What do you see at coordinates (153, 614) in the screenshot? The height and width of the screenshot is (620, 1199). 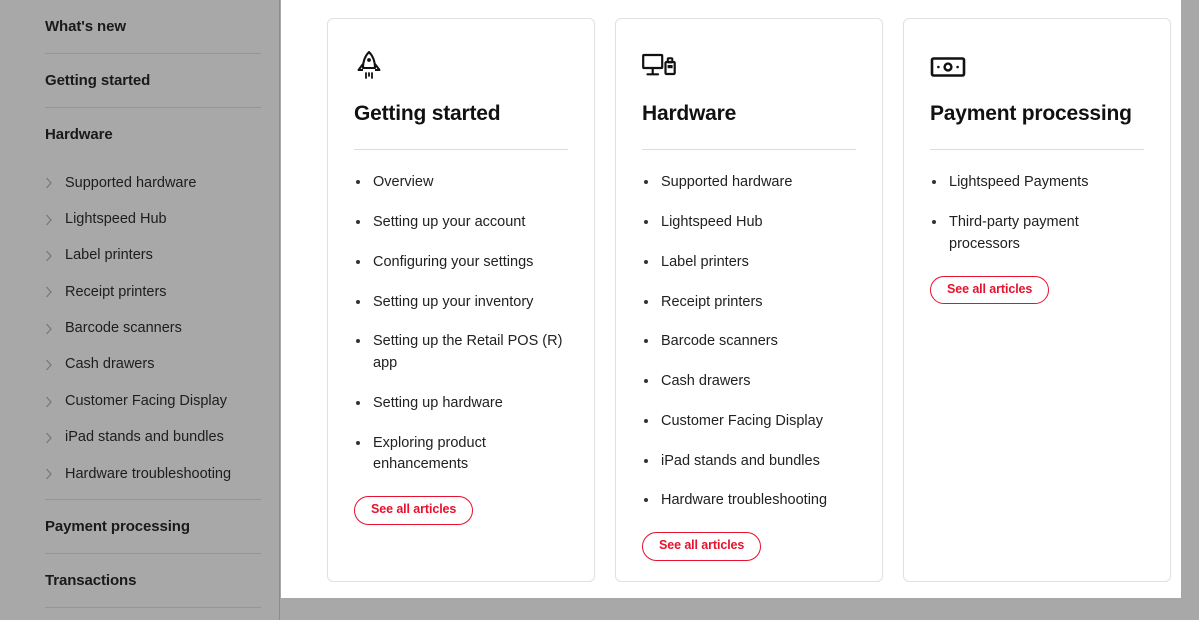 I see `sidebar-item-inventory: Inventory` at bounding box center [153, 614].